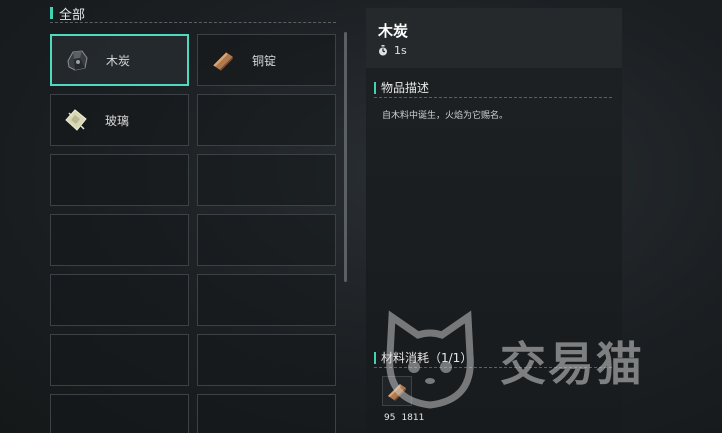 The width and height of the screenshot is (722, 433). I want to click on item-name: 铜锭, so click(264, 60).